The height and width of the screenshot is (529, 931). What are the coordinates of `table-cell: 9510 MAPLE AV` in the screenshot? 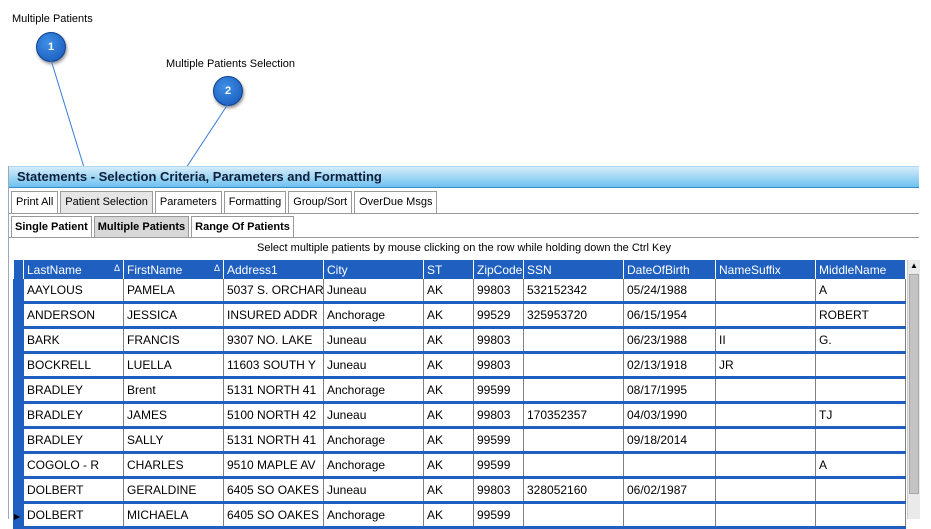 It's located at (273, 465).